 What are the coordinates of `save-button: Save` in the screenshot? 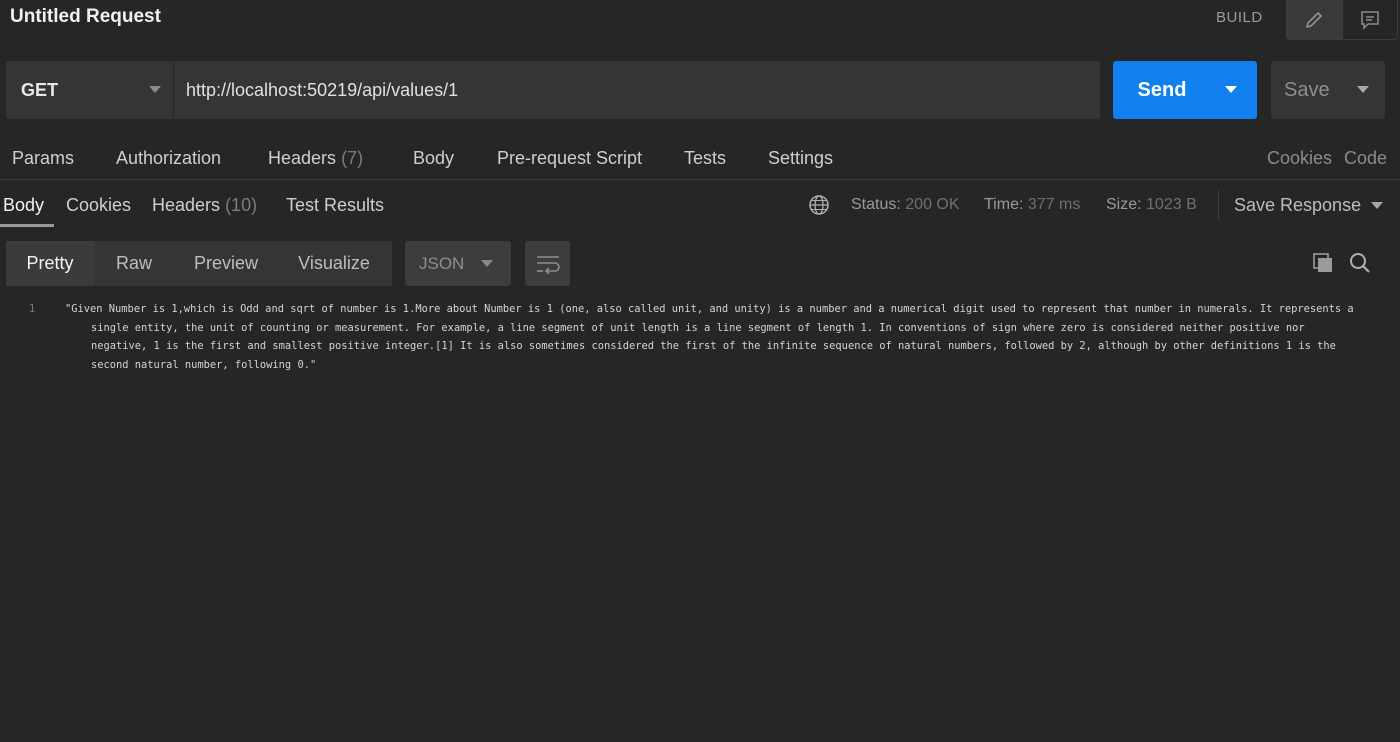 It's located at (1328, 90).